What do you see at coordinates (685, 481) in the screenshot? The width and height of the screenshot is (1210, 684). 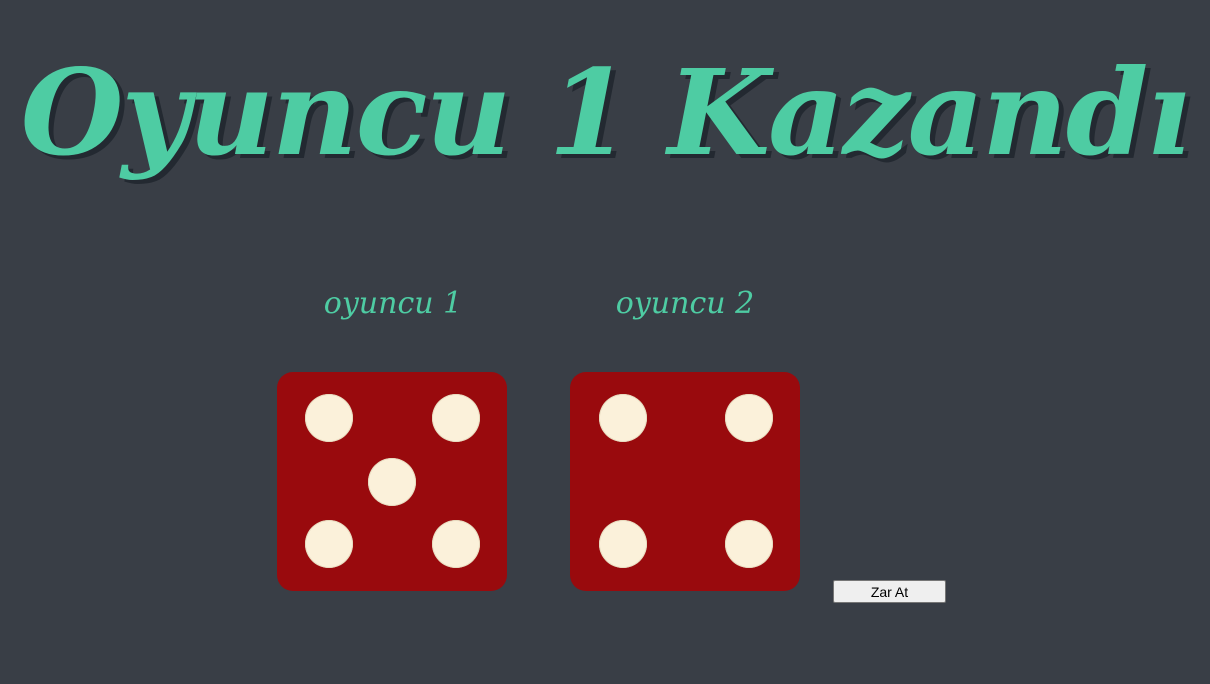 I see `player-2-die` at bounding box center [685, 481].